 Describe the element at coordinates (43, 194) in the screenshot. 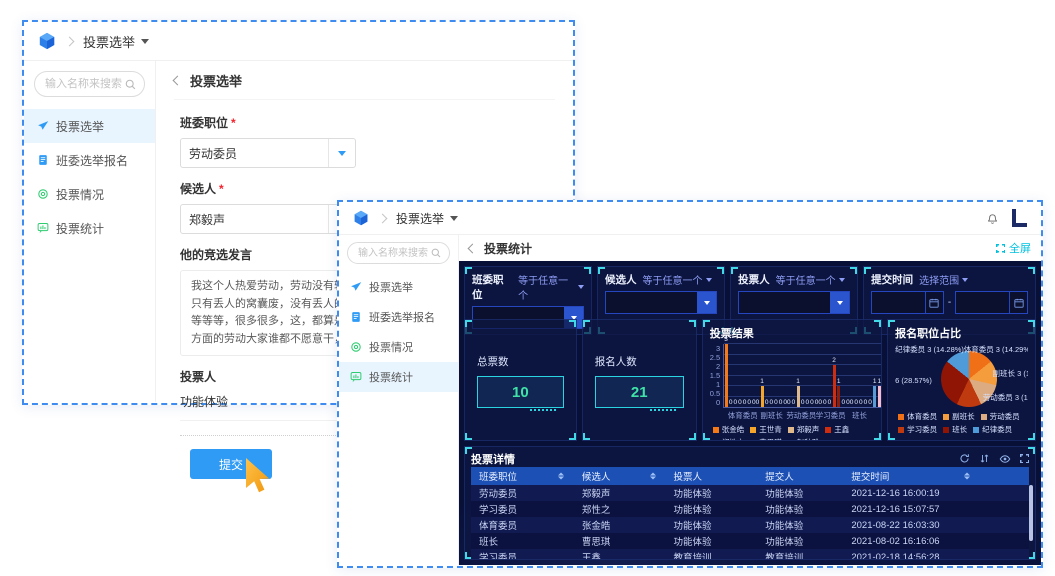

I see `target-icon` at that location.